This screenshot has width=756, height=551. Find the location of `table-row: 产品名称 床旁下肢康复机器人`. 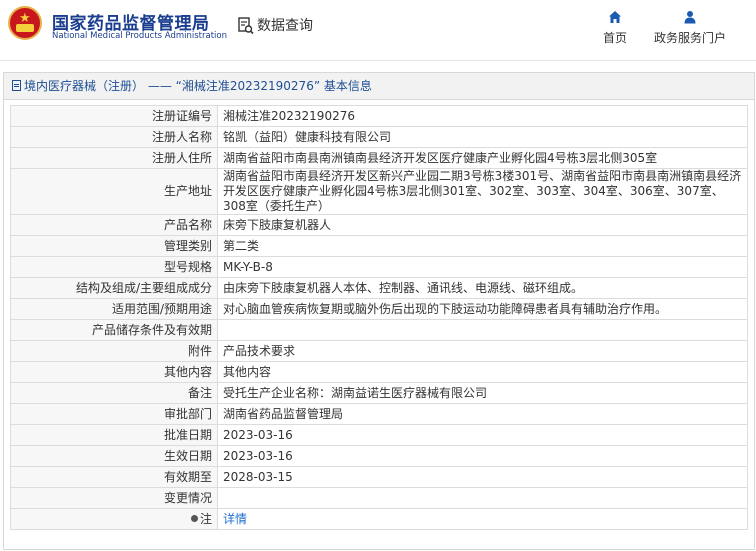

table-row: 产品名称 床旁下肢康复机器人 is located at coordinates (379, 225).